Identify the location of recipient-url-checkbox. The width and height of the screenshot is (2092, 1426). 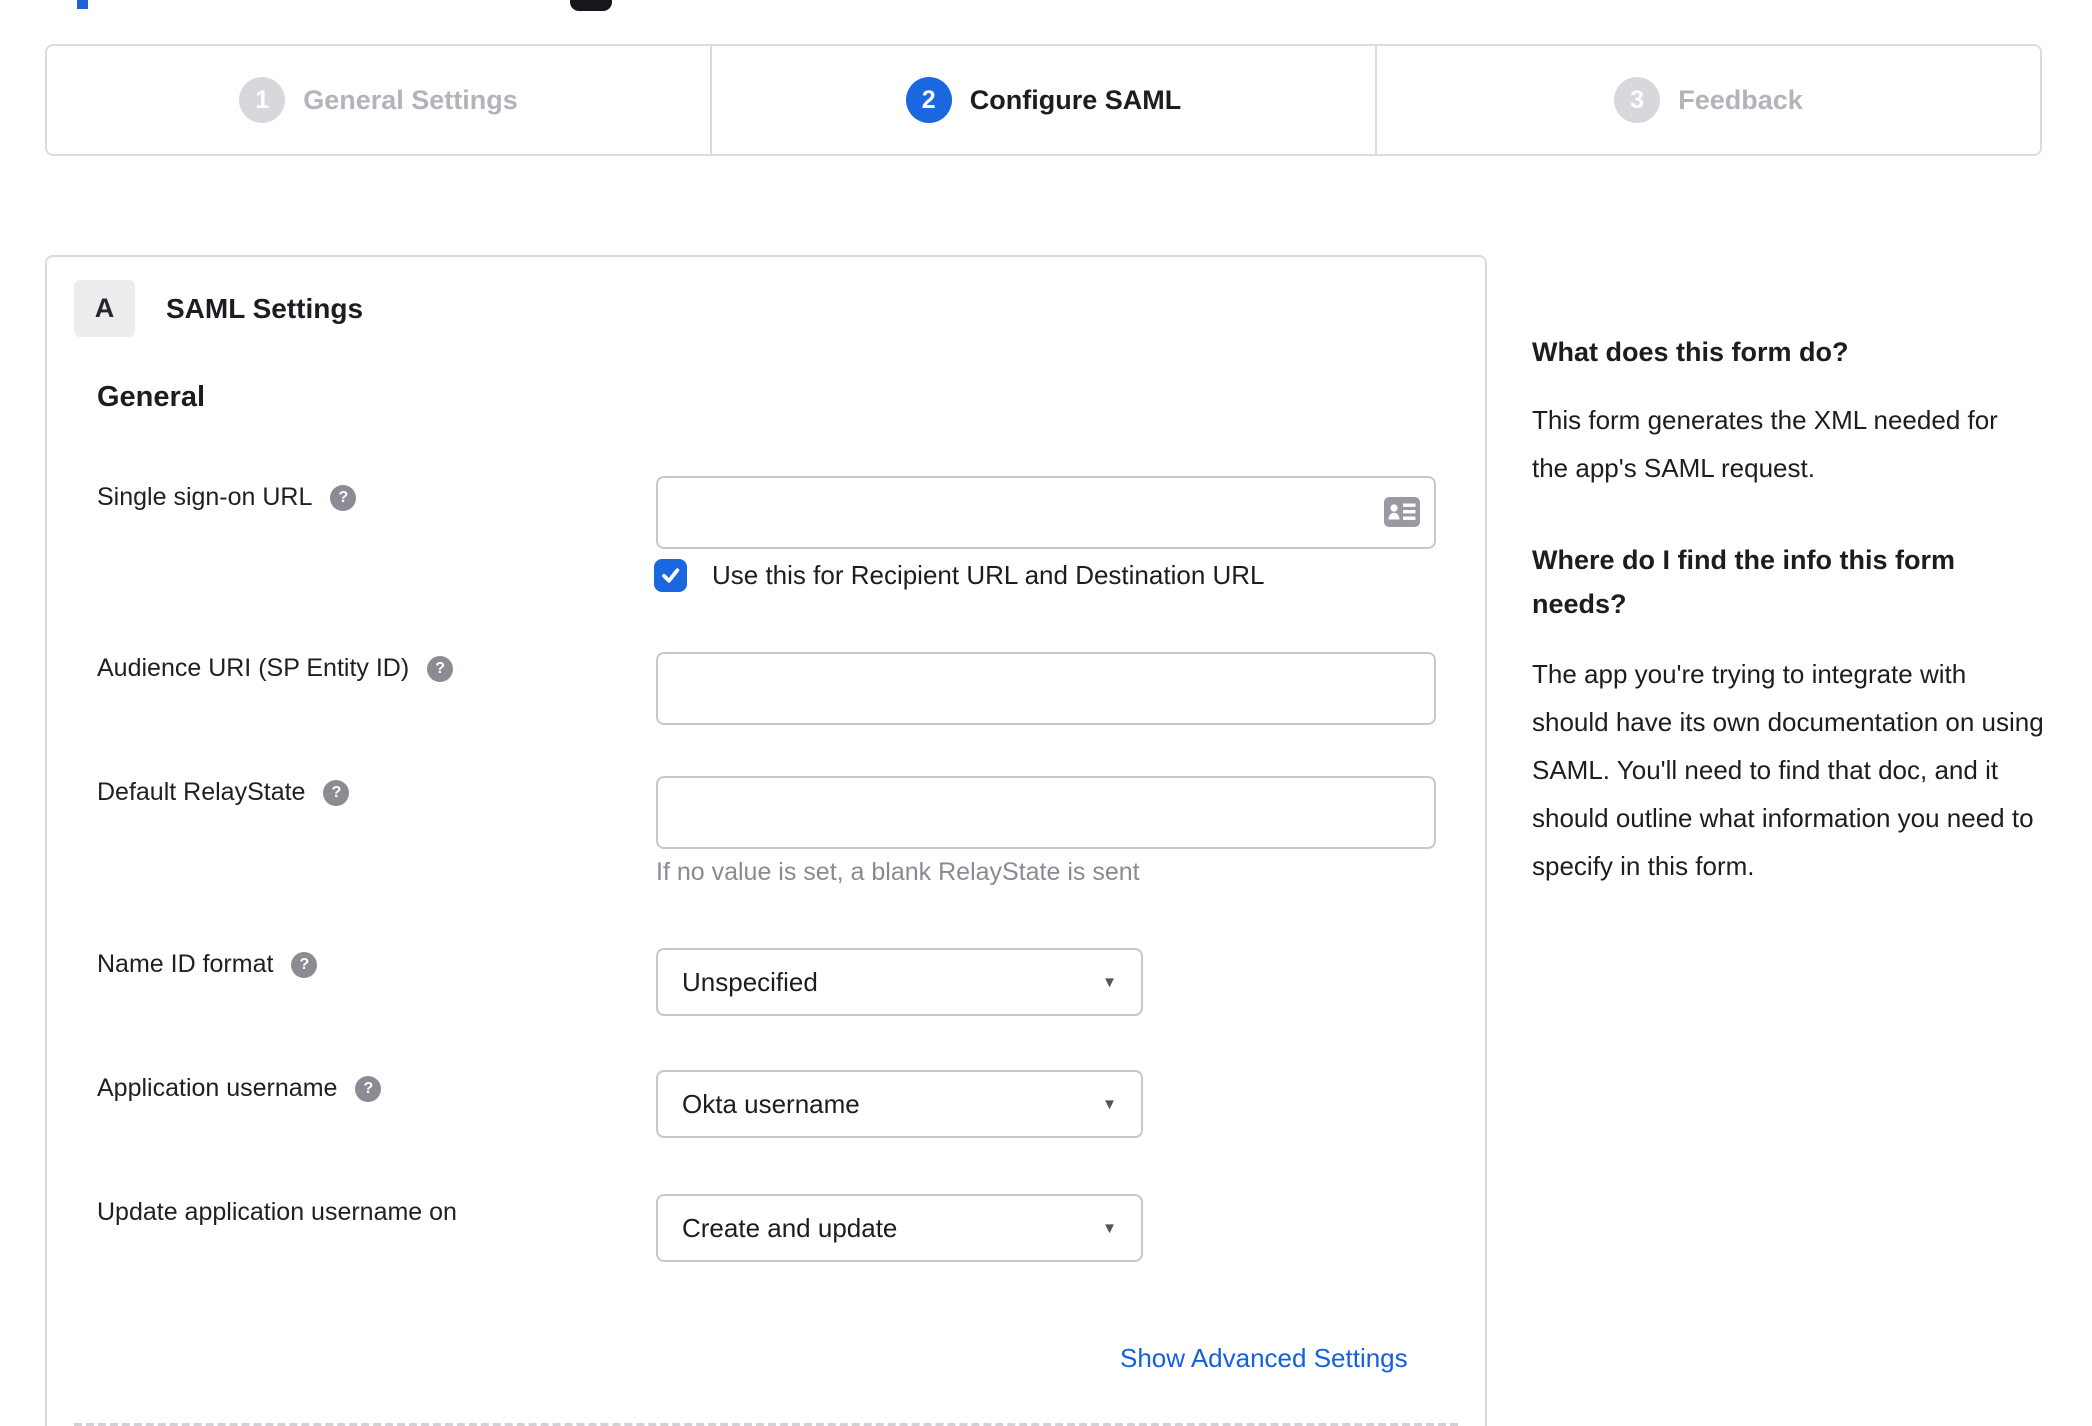
(670, 575).